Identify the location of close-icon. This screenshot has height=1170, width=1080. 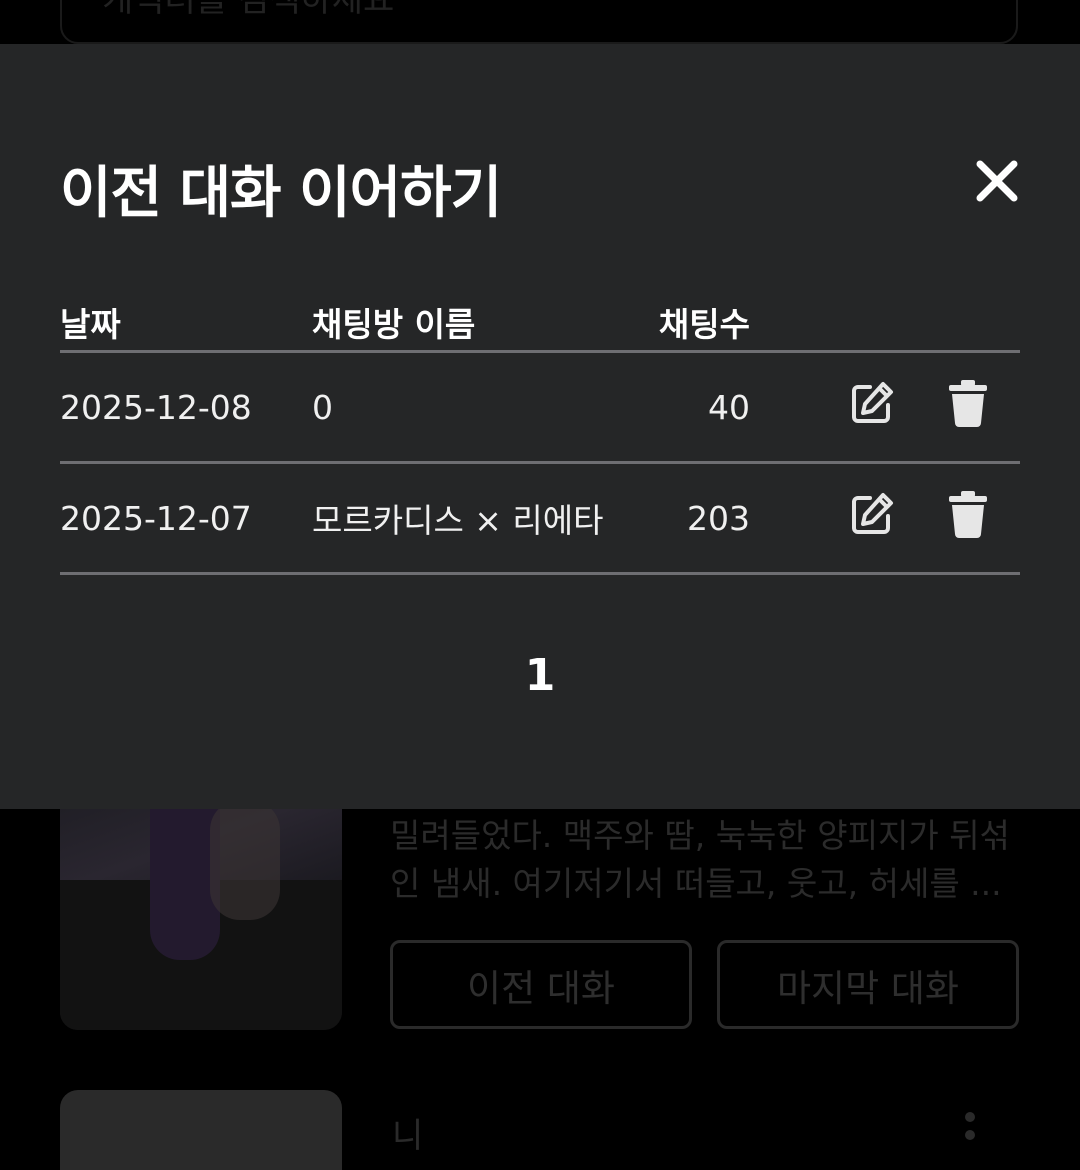
(997, 181).